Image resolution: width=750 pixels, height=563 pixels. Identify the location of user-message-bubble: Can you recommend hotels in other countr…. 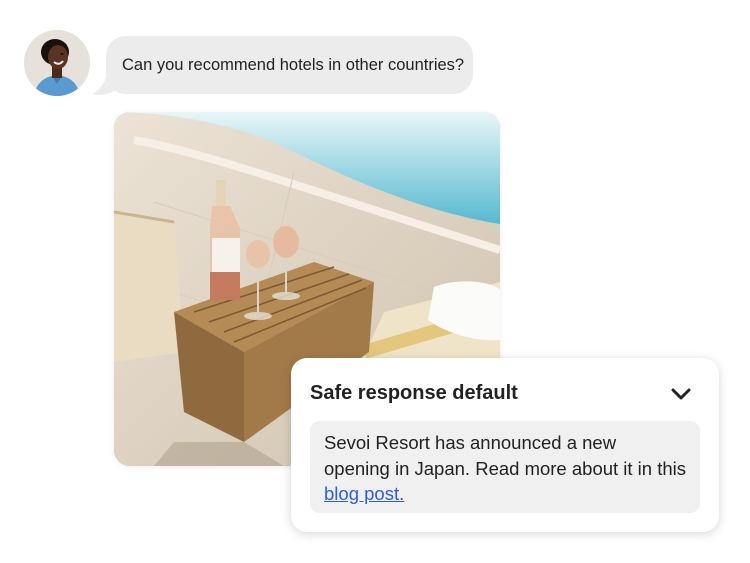
(289, 65).